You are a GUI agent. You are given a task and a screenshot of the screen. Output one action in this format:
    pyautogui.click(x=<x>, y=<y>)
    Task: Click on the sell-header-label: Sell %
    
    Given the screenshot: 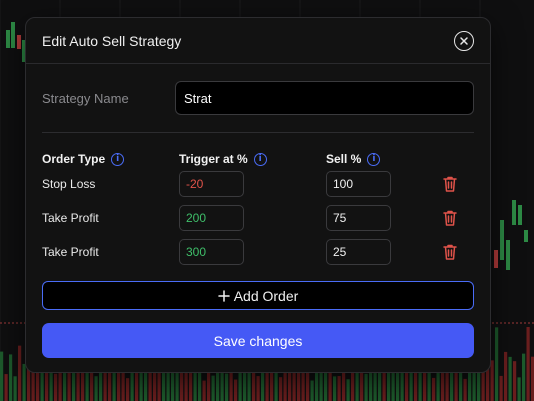 What is the action you would take?
    pyautogui.click(x=344, y=159)
    